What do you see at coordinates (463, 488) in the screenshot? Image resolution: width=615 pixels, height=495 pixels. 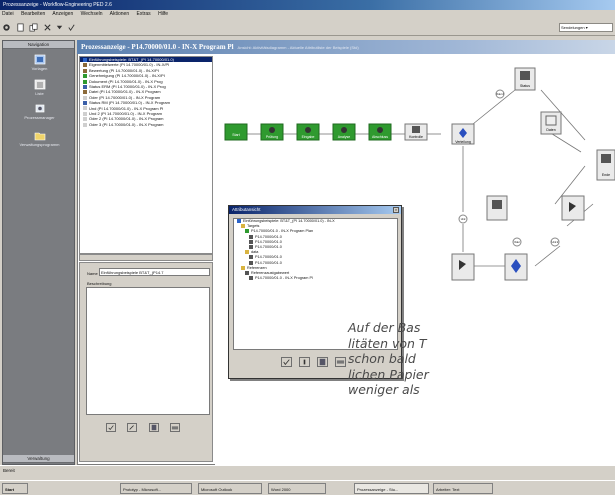 I see `taskbar-item: Arbeiter: Text` at bounding box center [463, 488].